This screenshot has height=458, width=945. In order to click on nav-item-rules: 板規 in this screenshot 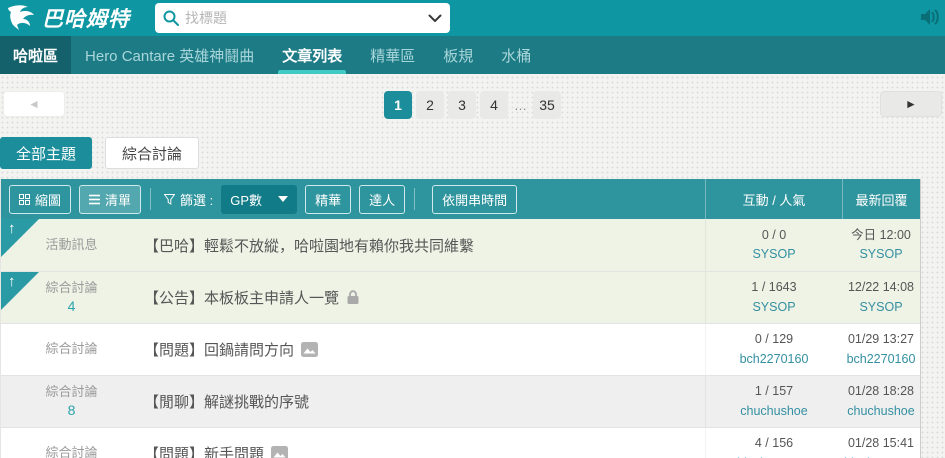, I will do `click(458, 55)`.